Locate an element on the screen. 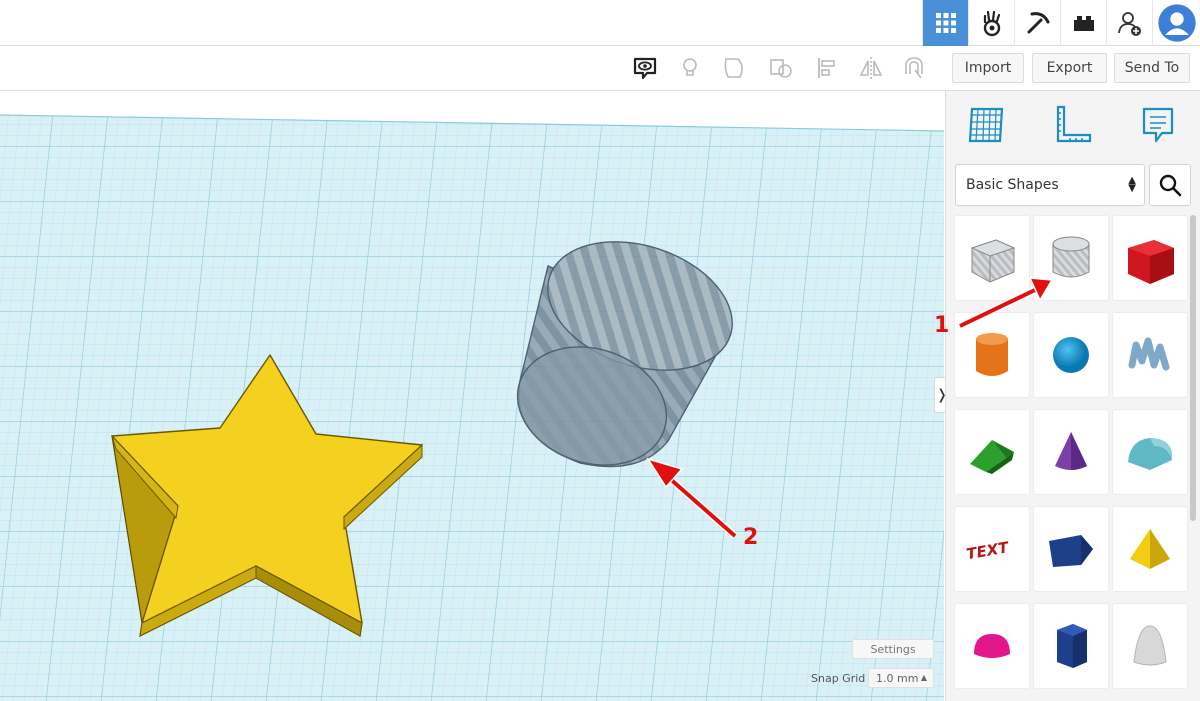  cone-icon is located at coordinates (1071, 451).